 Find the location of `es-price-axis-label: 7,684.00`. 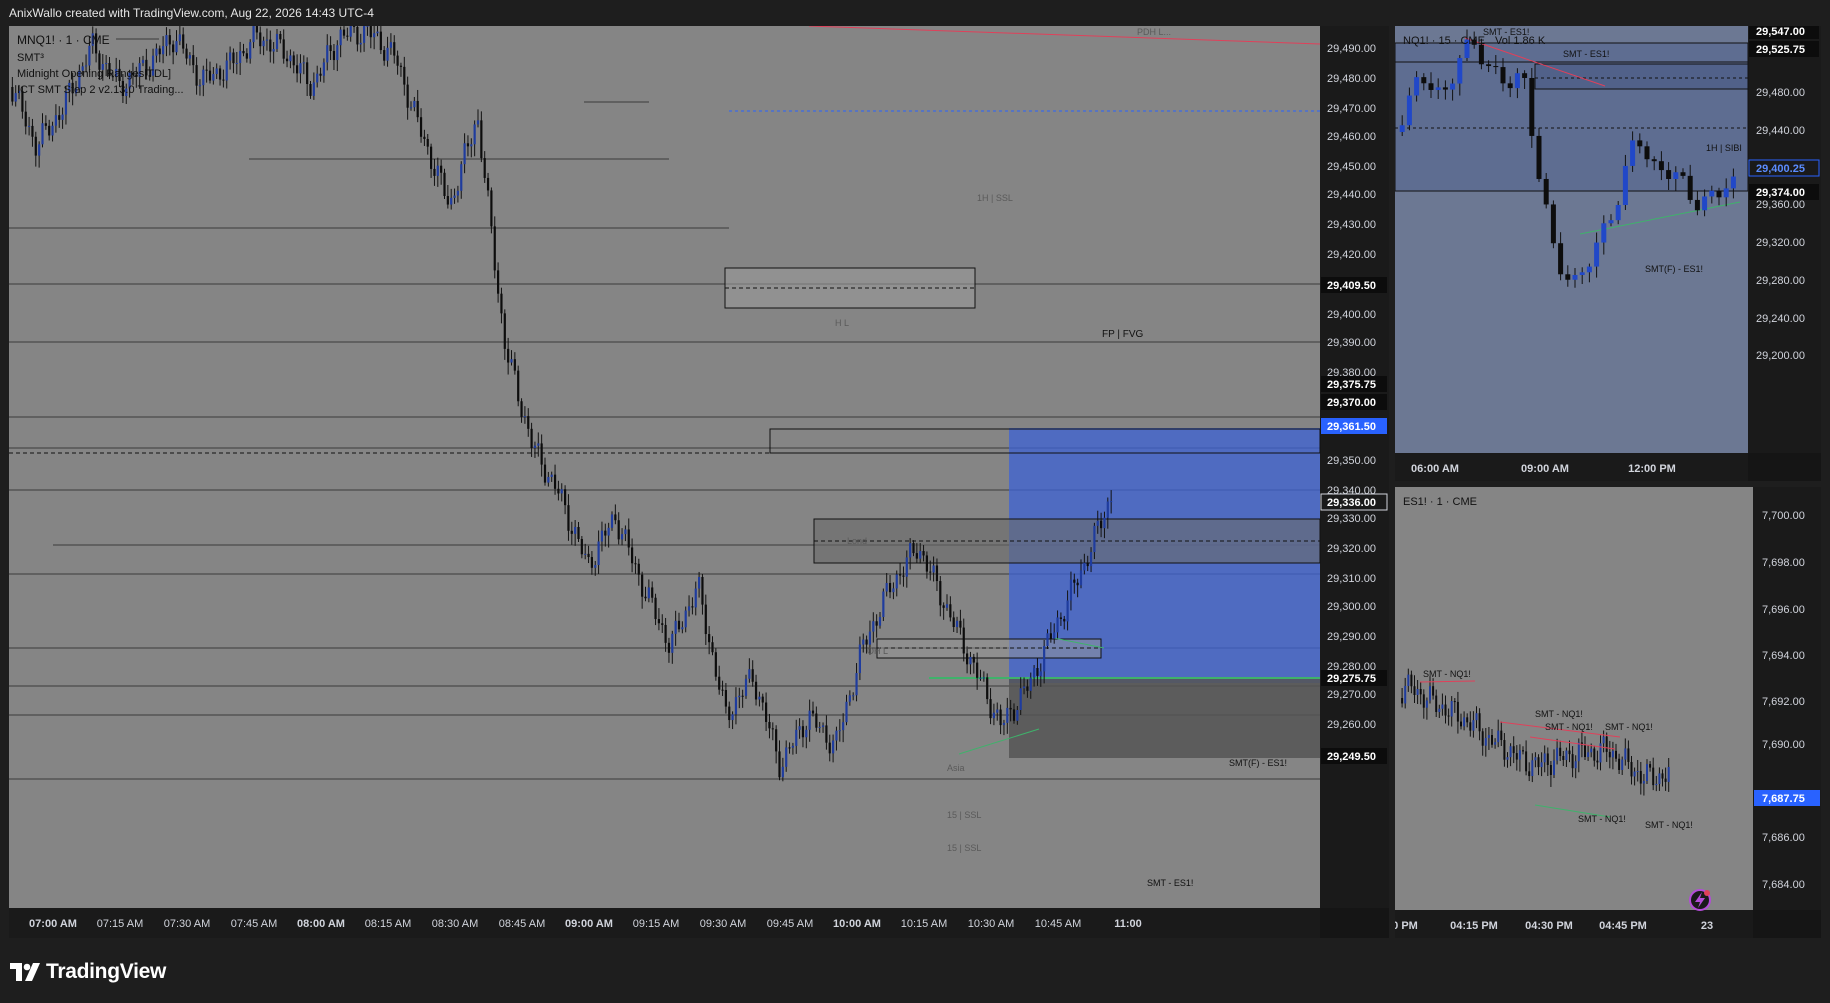

es-price-axis-label: 7,684.00 is located at coordinates (1783, 885).